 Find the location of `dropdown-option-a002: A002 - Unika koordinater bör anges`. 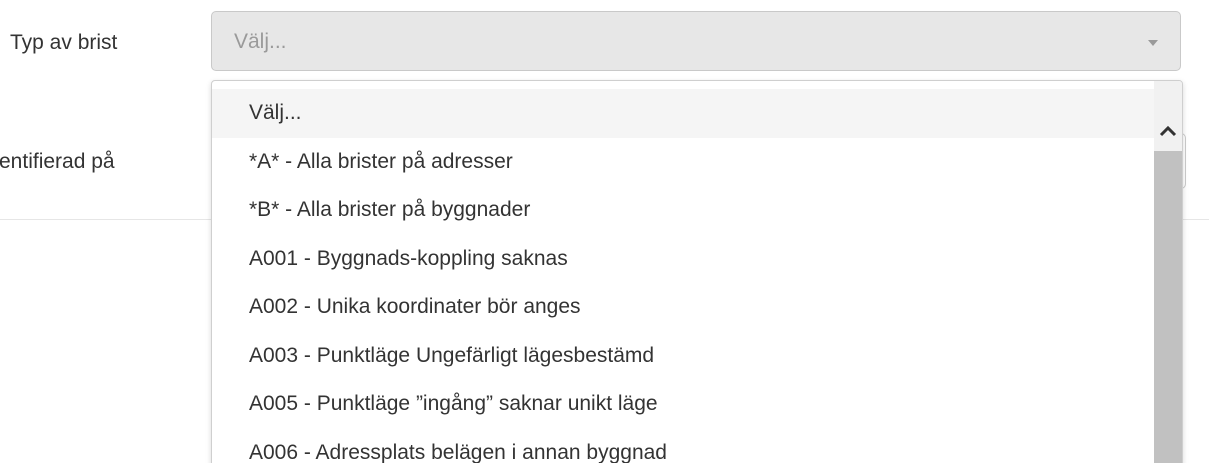

dropdown-option-a002: A002 - Unika koordinater bör anges is located at coordinates (683, 307).